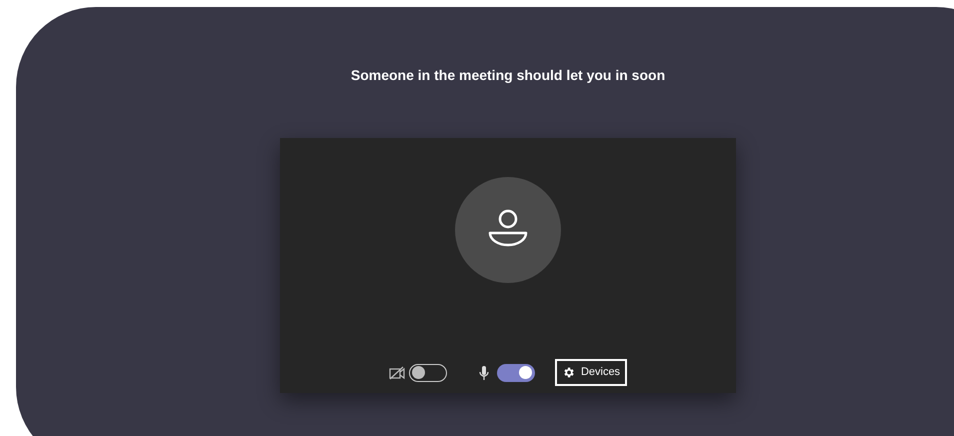  Describe the element at coordinates (396, 373) in the screenshot. I see `camera-off-icon` at that location.